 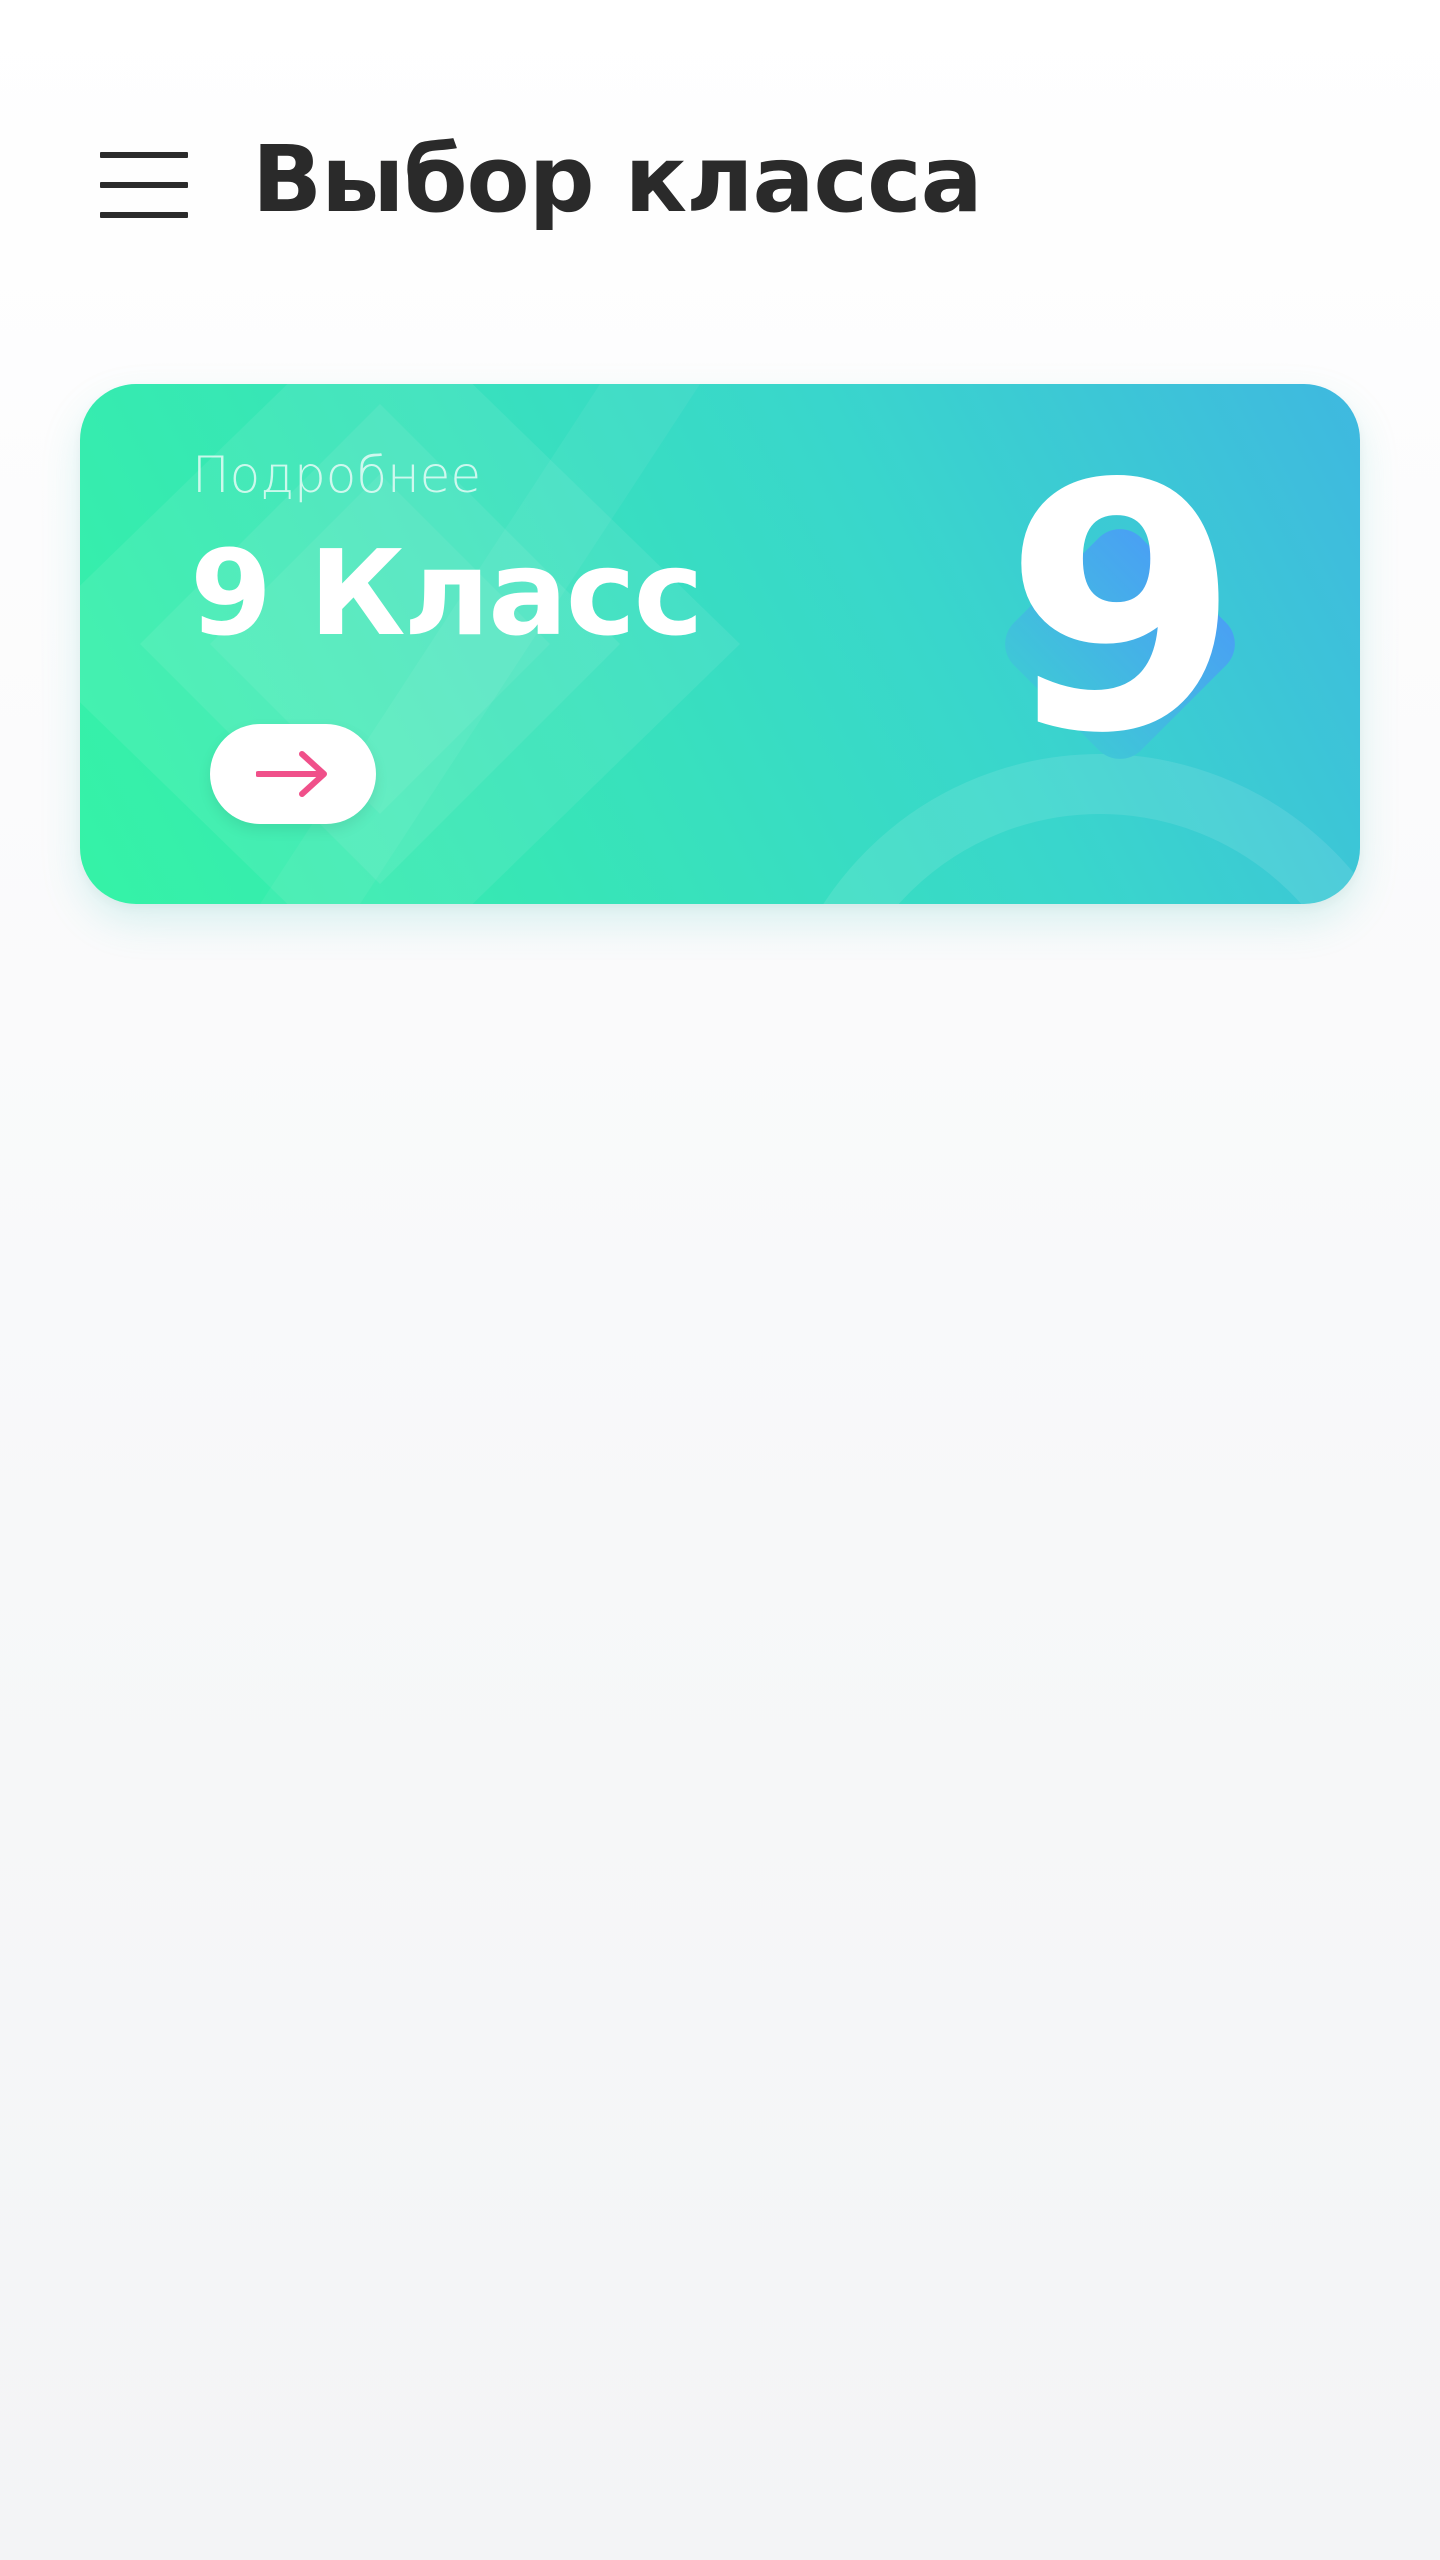 I want to click on arrow-right-icon, so click(x=291, y=774).